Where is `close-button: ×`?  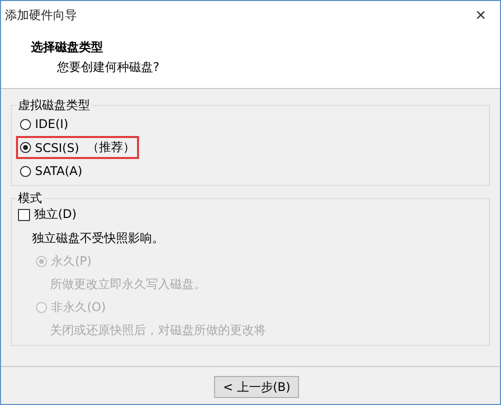 close-button: × is located at coordinates (480, 15).